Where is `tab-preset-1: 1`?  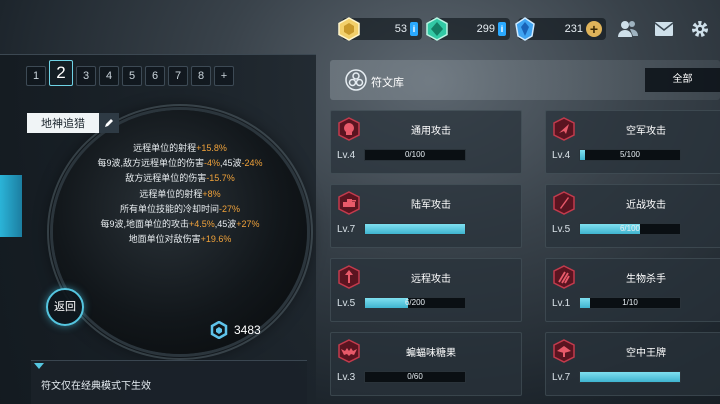 tab-preset-1: 1 is located at coordinates (36, 76).